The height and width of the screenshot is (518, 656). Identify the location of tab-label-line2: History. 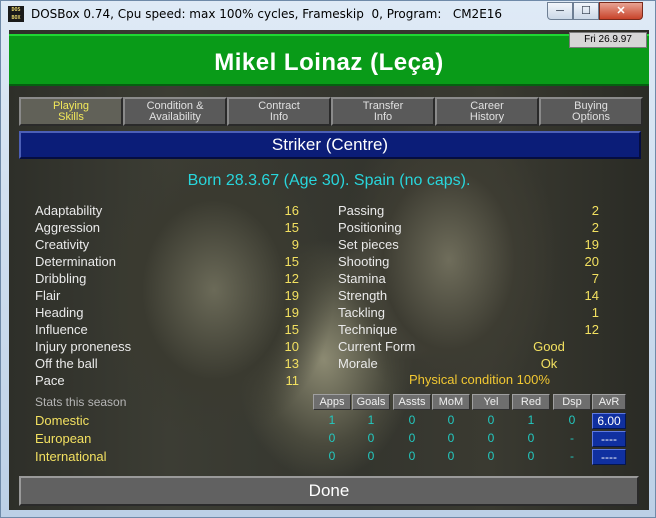
(487, 117).